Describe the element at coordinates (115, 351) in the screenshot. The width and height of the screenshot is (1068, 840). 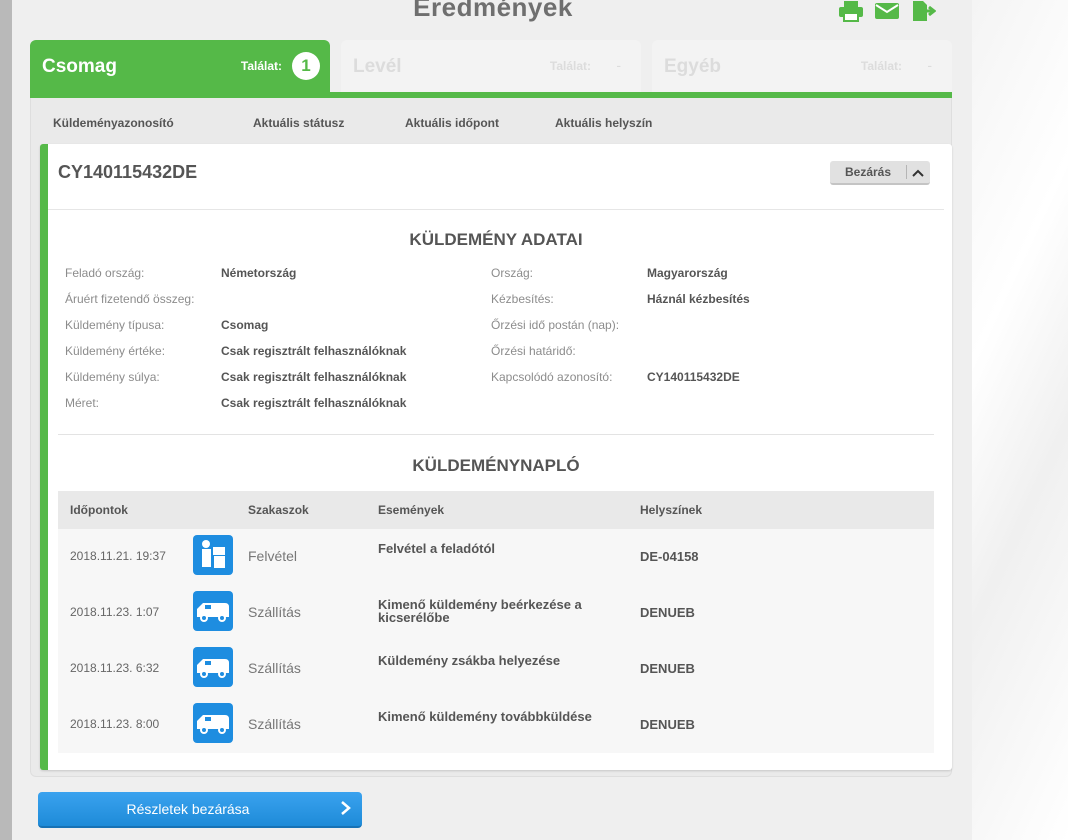
I see `detail-label: Küldemény értéke:` at that location.